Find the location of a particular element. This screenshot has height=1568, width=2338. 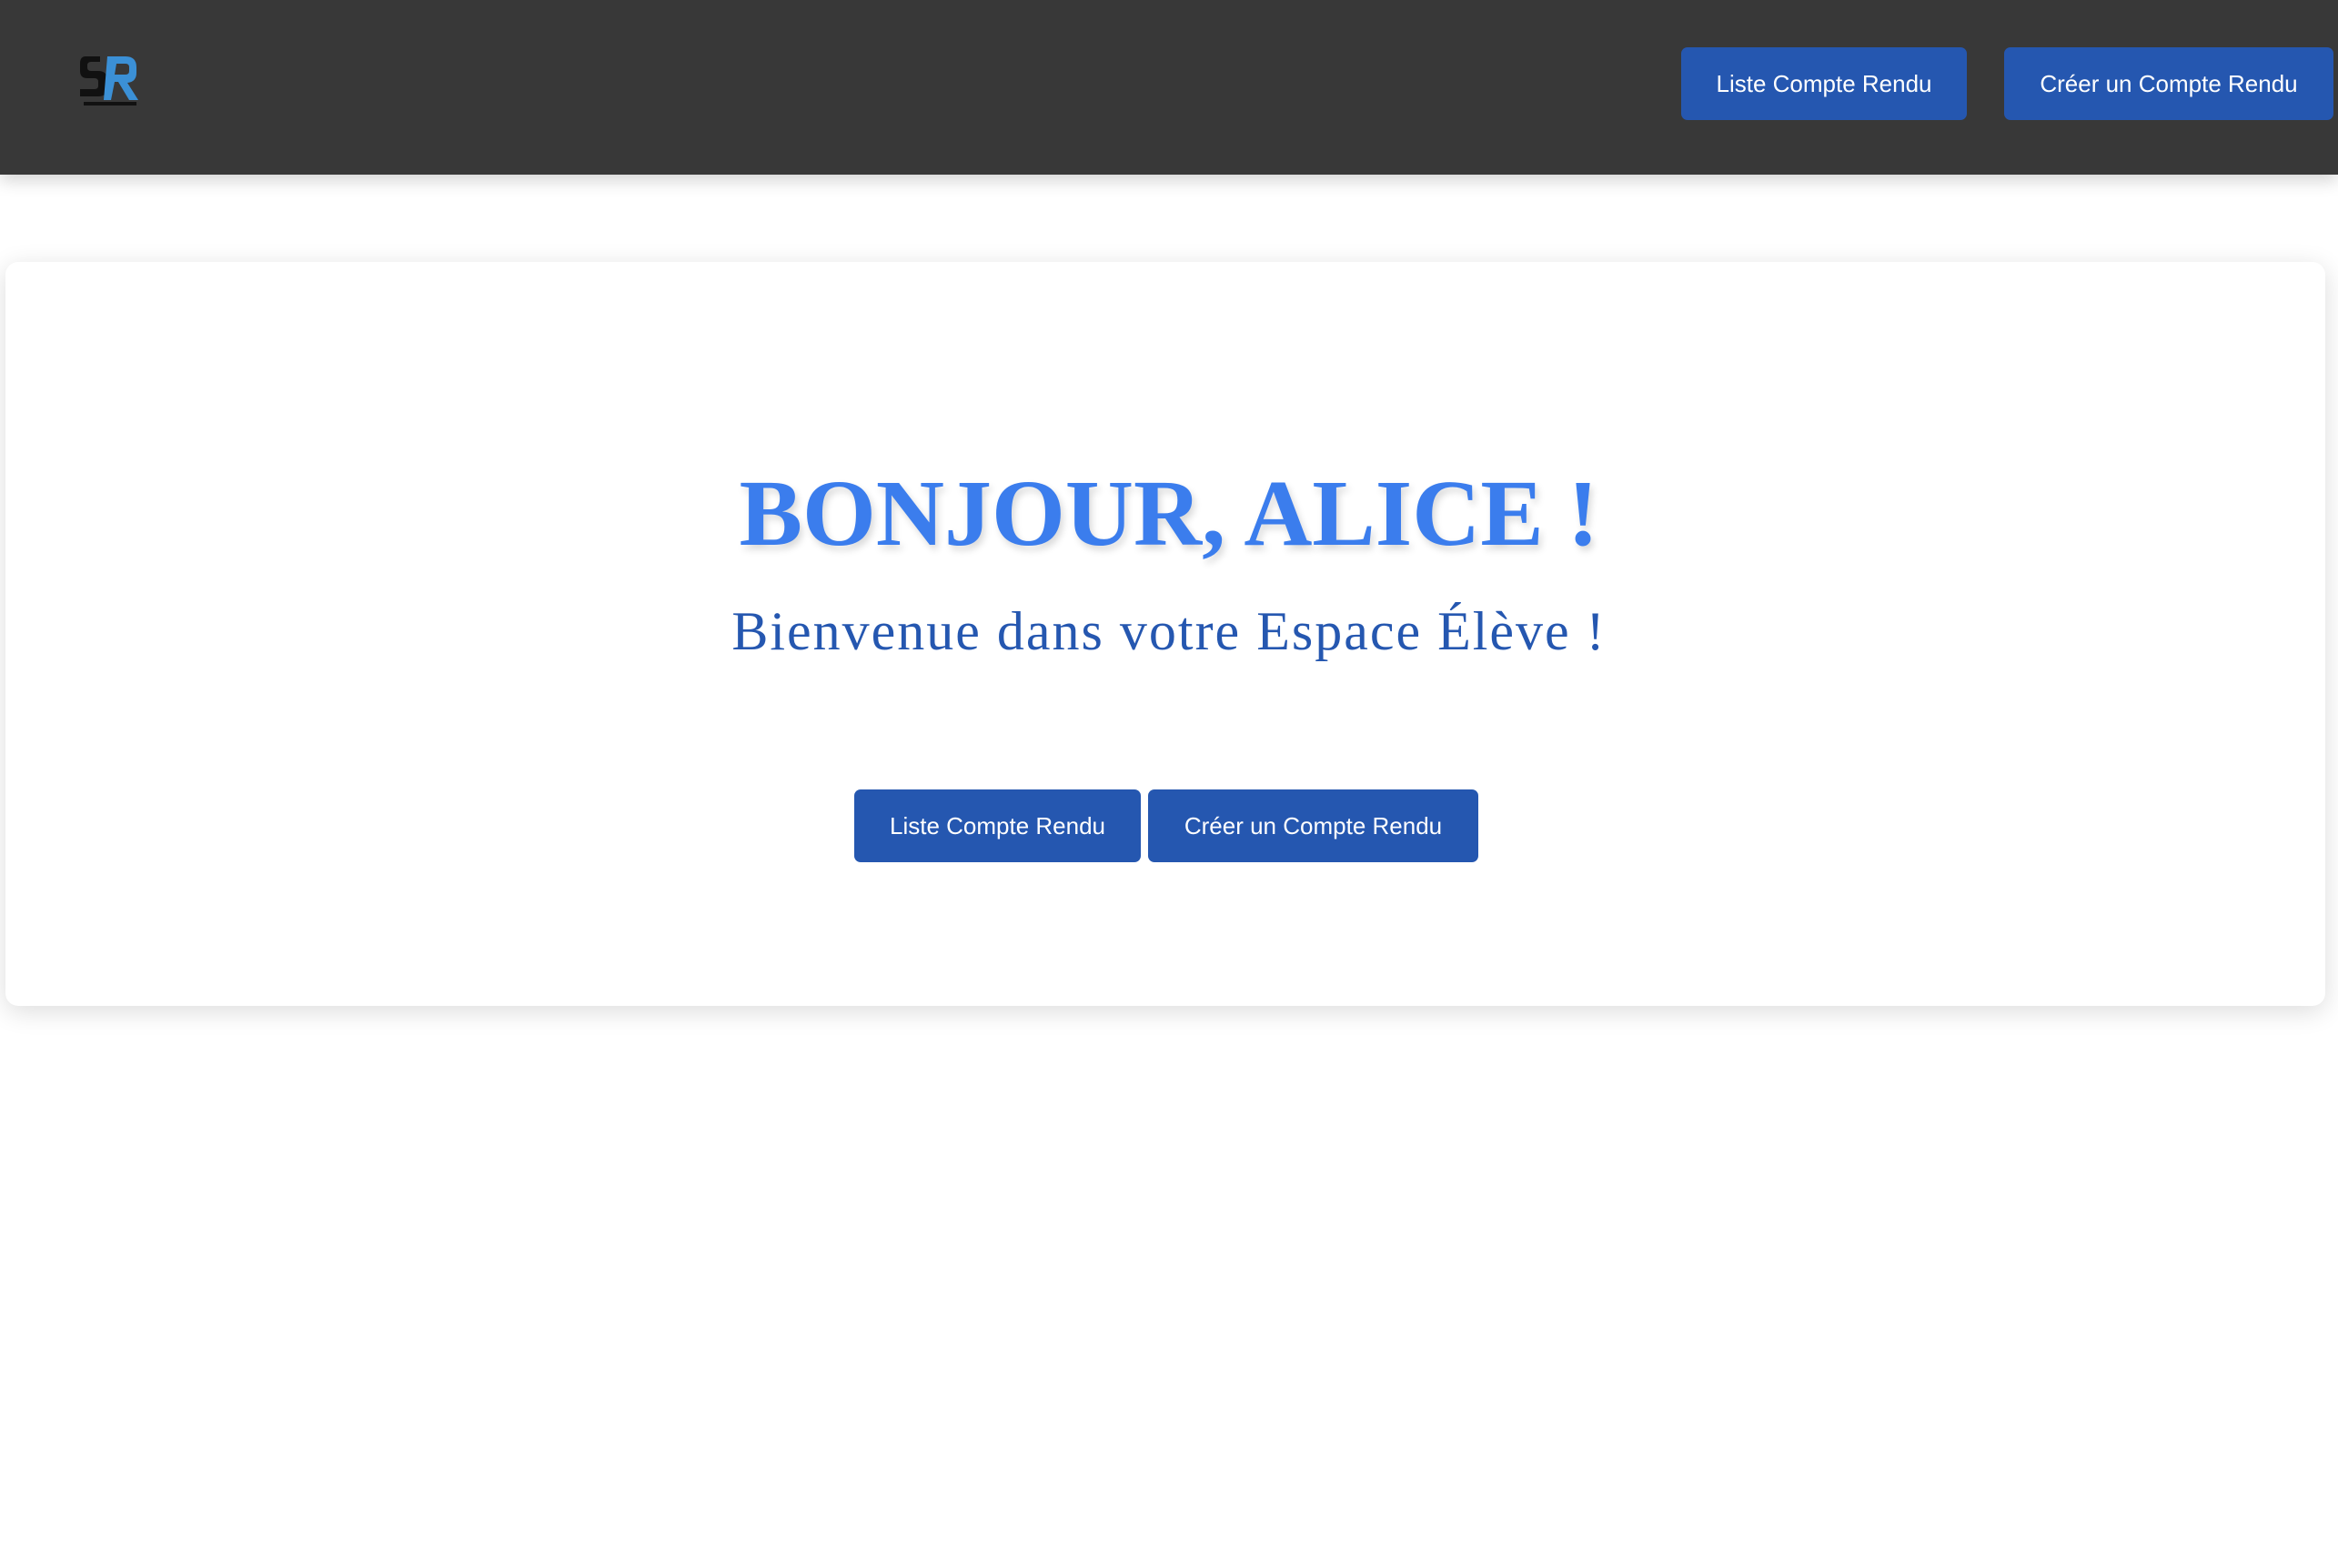

create-compte-rendu-button: Créer un Compte Rendu is located at coordinates (1313, 825).